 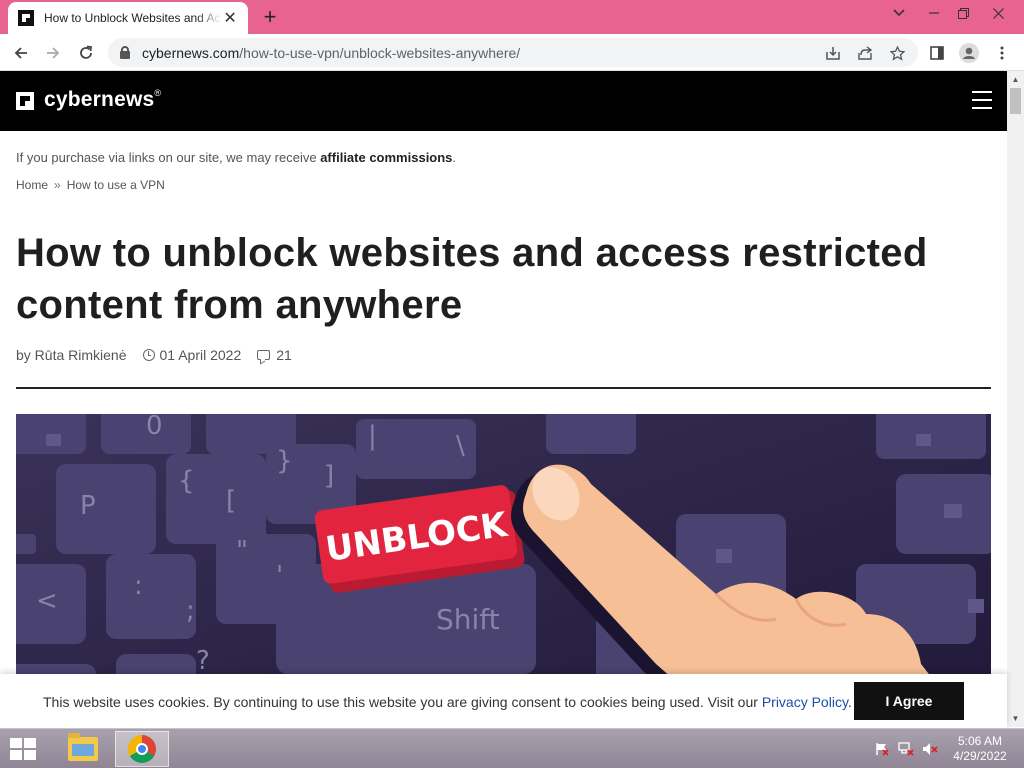 What do you see at coordinates (963, 13) in the screenshot?
I see `restore-button` at bounding box center [963, 13].